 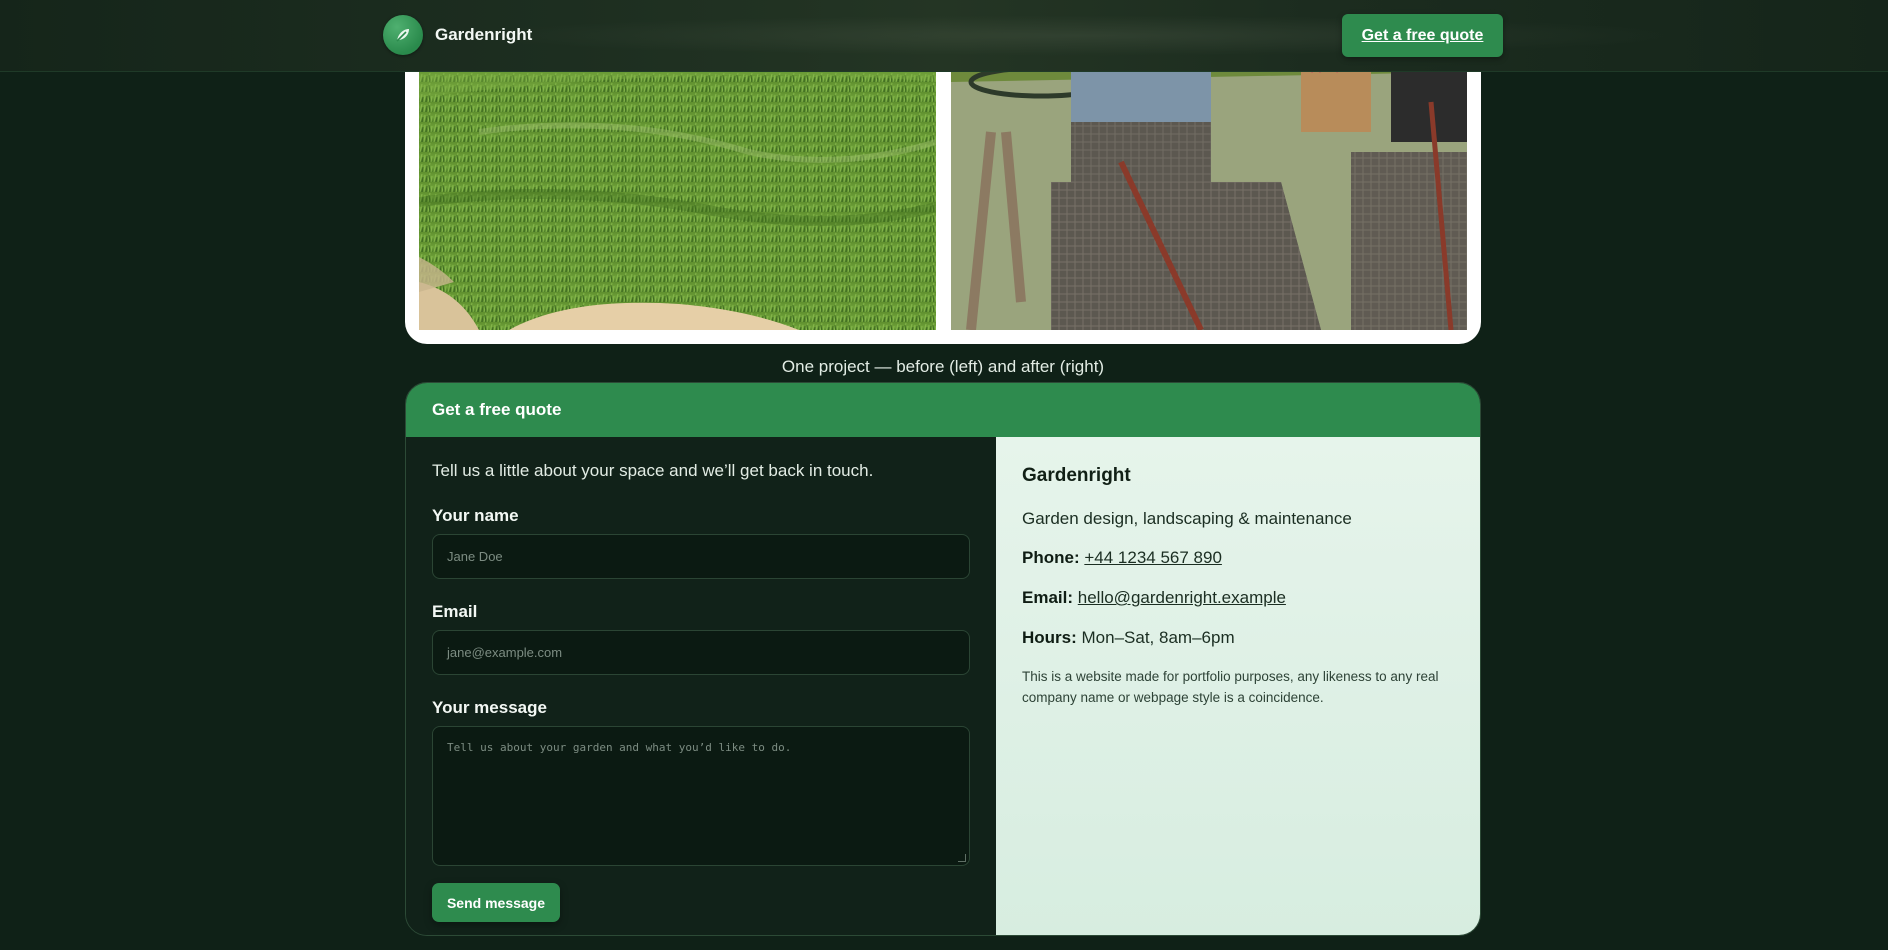 What do you see at coordinates (1158, 637) in the screenshot?
I see `hours-value: Mon–Sat, 8am–6pm` at bounding box center [1158, 637].